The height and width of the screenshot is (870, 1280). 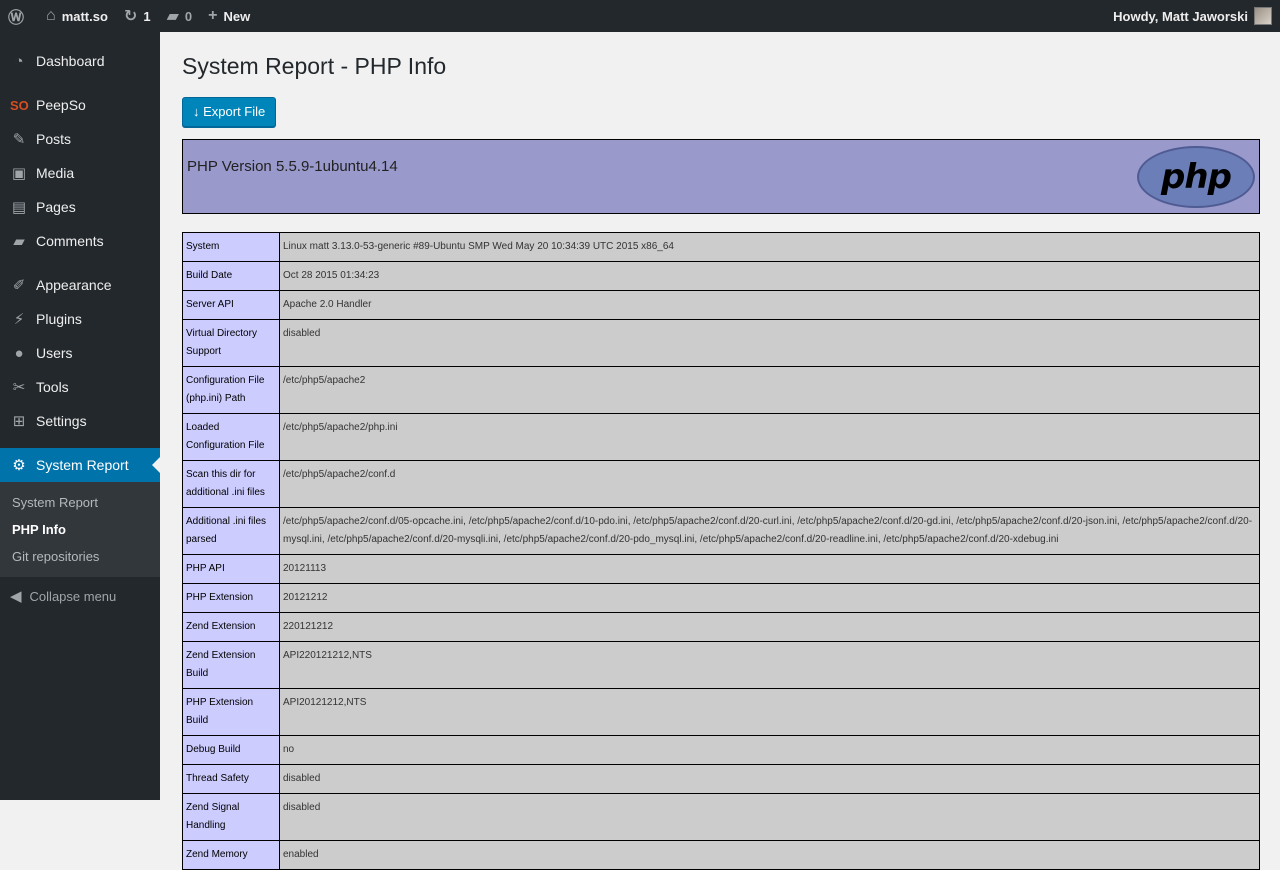 I want to click on sidebar-item-system-report: ⚙ System Report, so click(x=80, y=465).